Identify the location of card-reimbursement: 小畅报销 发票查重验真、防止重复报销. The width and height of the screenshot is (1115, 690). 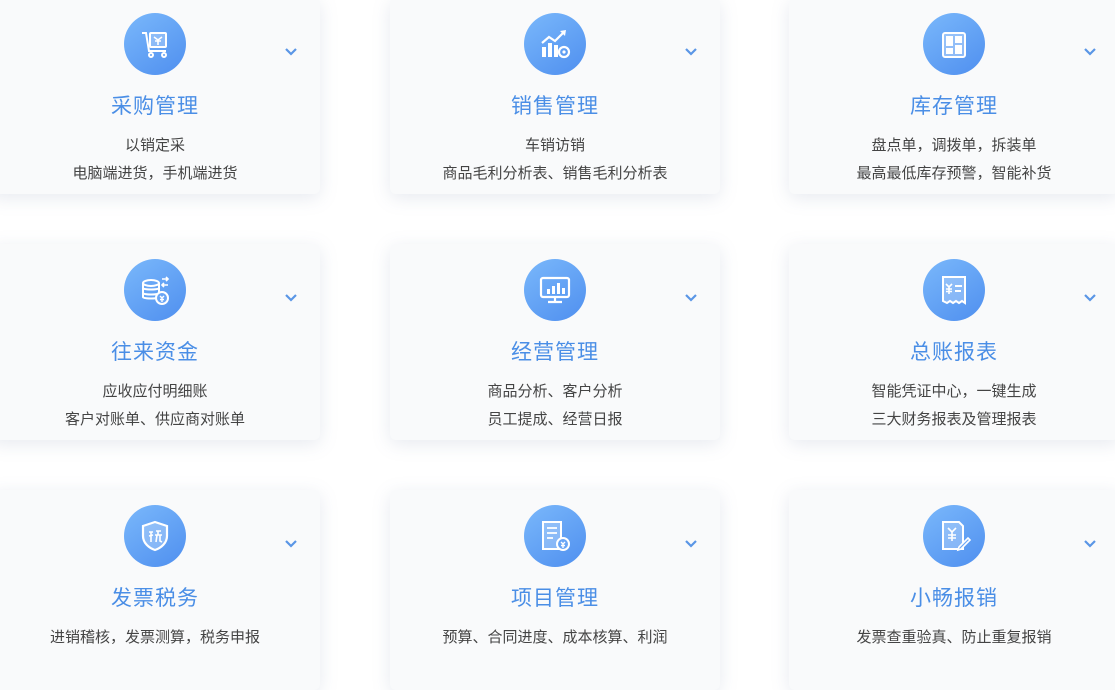
(952, 590).